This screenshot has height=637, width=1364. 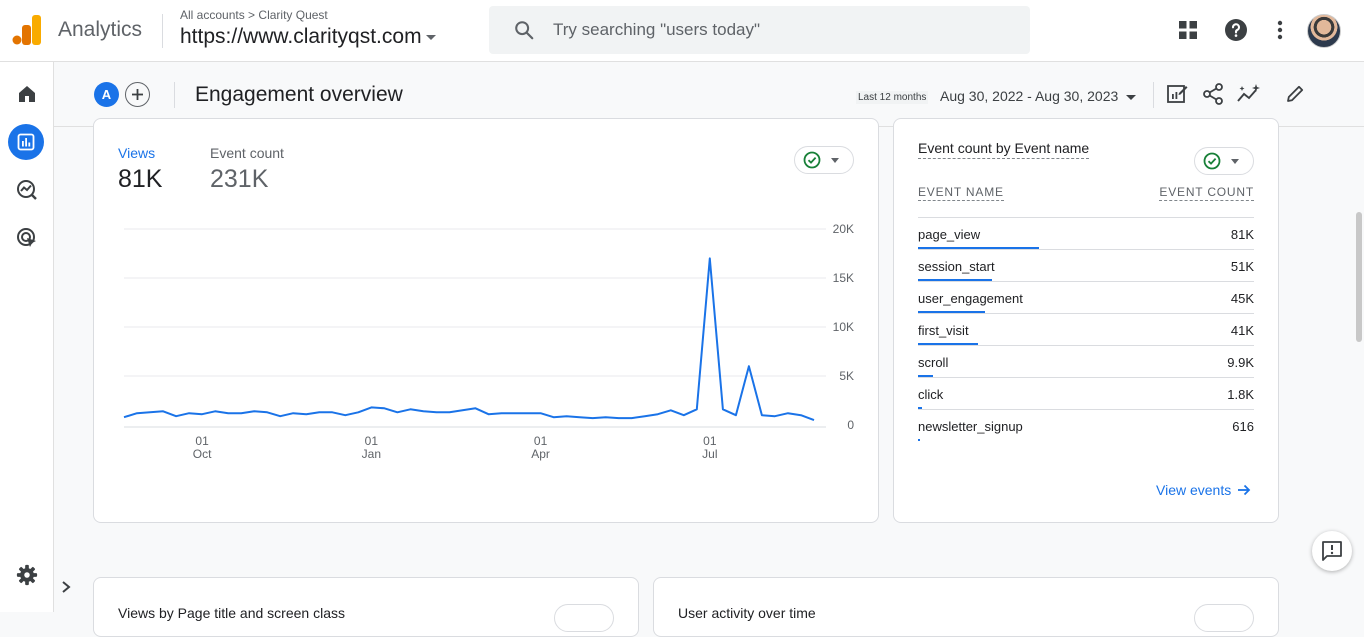 I want to click on table-row: session_start 51K, so click(x=1086, y=265).